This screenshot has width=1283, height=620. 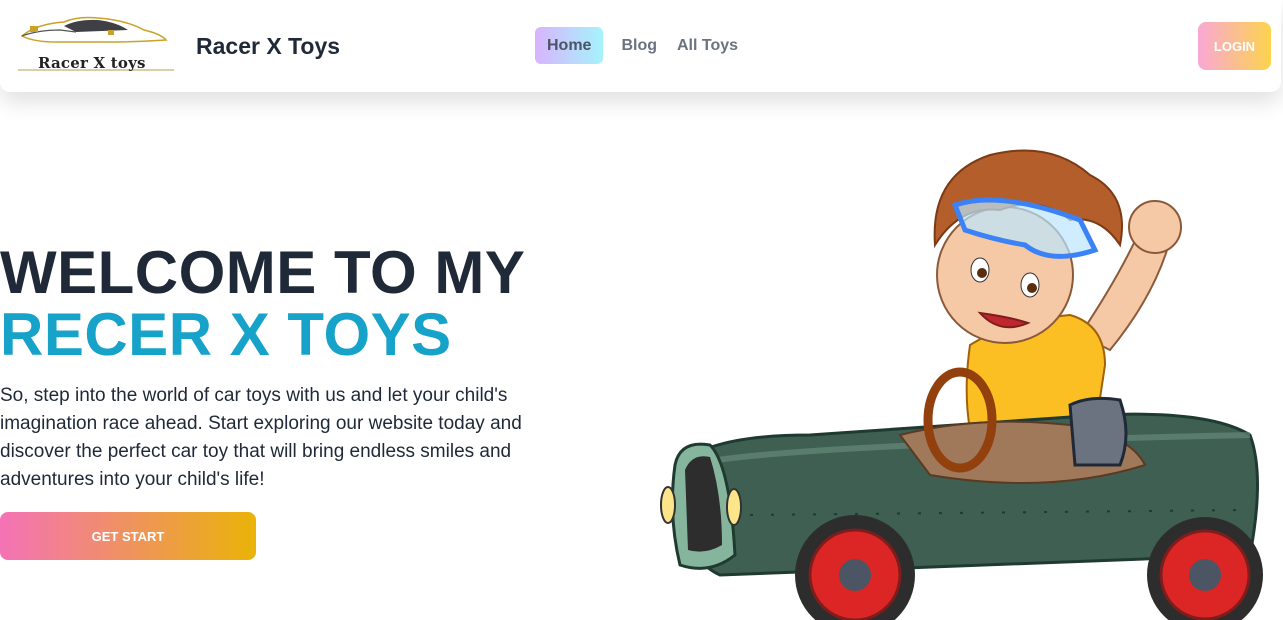 What do you see at coordinates (1234, 46) in the screenshot?
I see `login-button: LOGIN` at bounding box center [1234, 46].